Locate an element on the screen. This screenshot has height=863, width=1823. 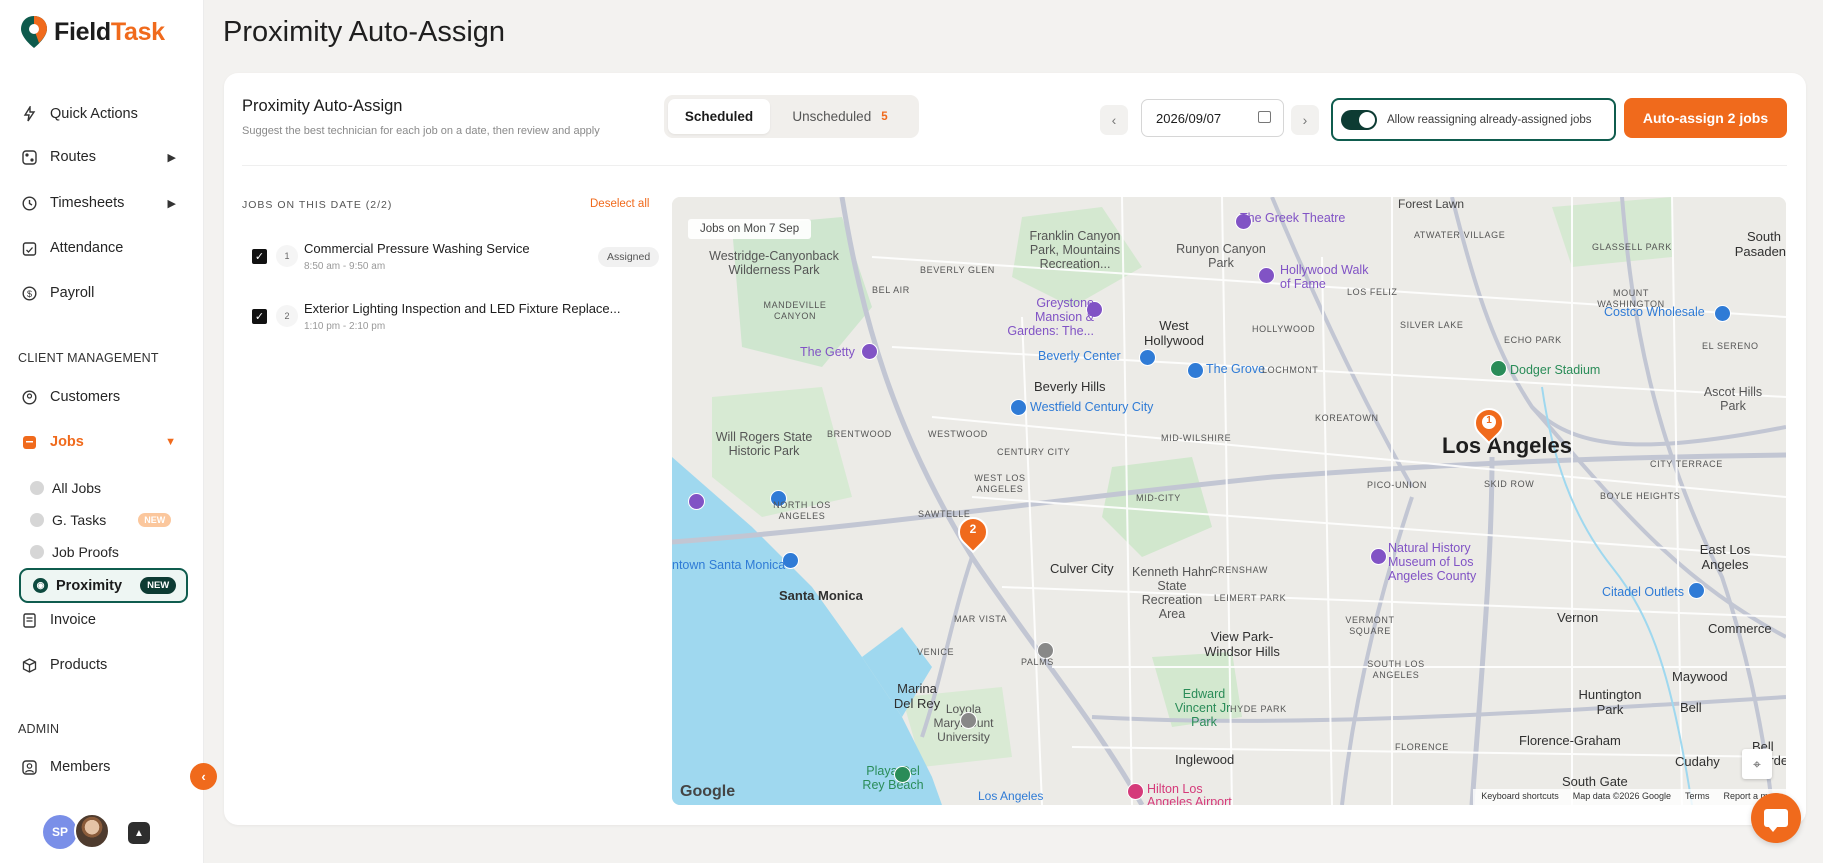
sidebar-item-members: Members is located at coordinates (104, 767).